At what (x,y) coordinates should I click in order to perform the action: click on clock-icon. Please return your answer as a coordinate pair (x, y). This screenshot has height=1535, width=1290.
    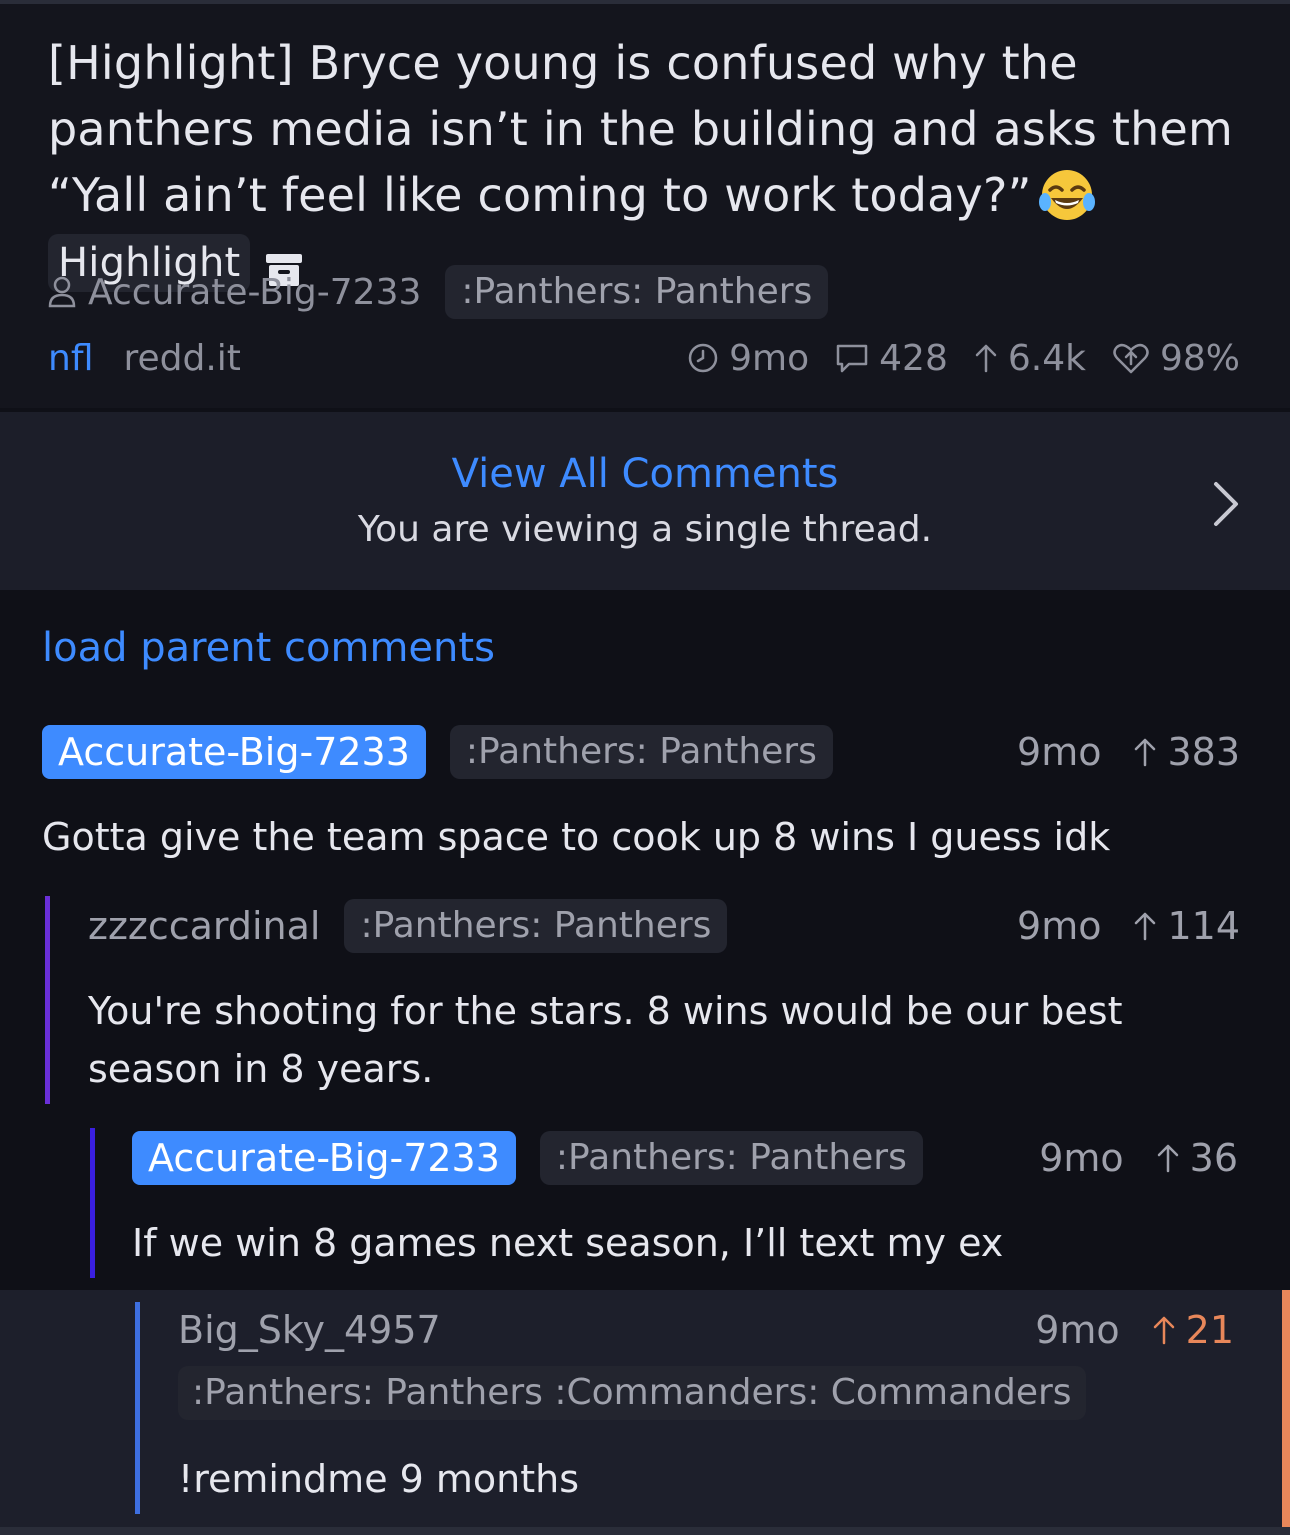
    Looking at the image, I should click on (703, 358).